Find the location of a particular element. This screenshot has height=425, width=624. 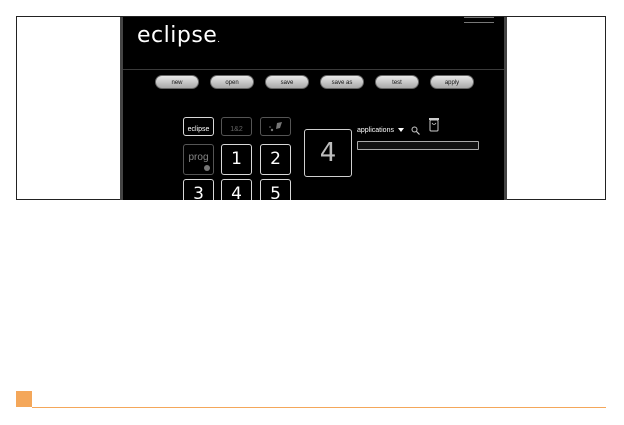

new-button: new is located at coordinates (177, 82).